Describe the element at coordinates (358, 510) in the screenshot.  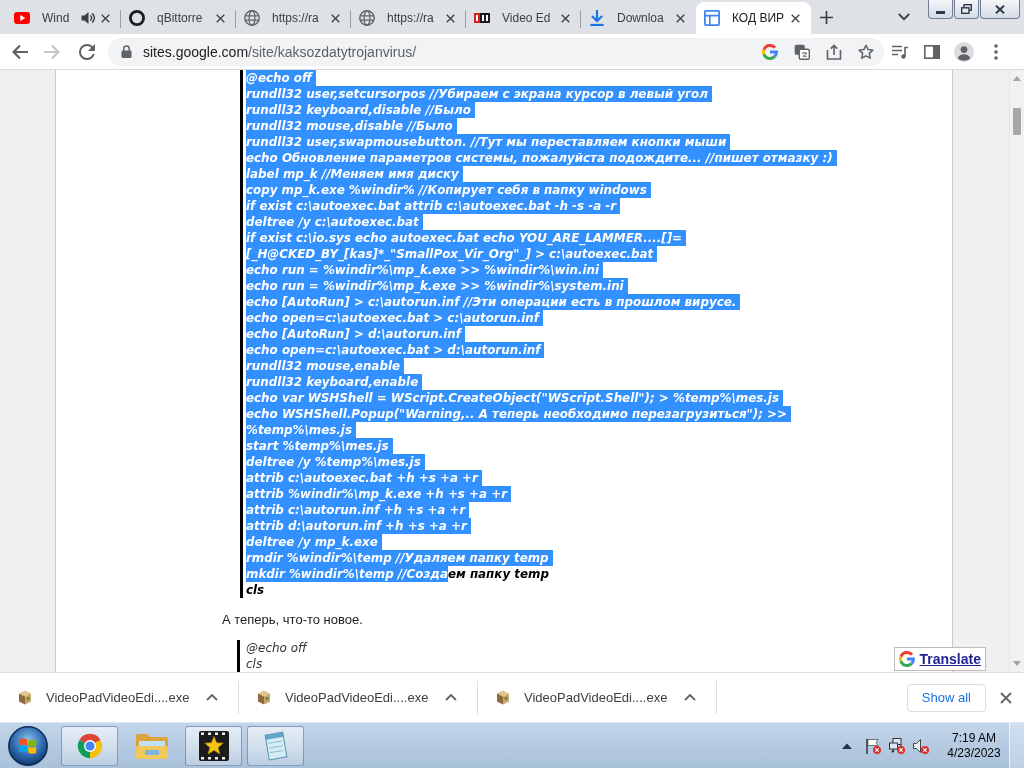
I see `selected-code-text: attrib c:\autorun.inf +h +s +a +r` at that location.